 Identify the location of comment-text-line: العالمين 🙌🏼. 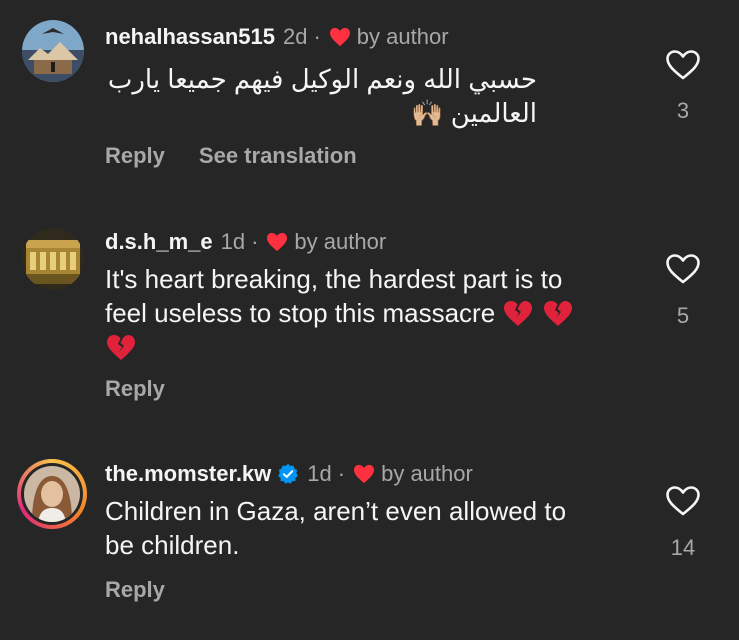
(321, 113).